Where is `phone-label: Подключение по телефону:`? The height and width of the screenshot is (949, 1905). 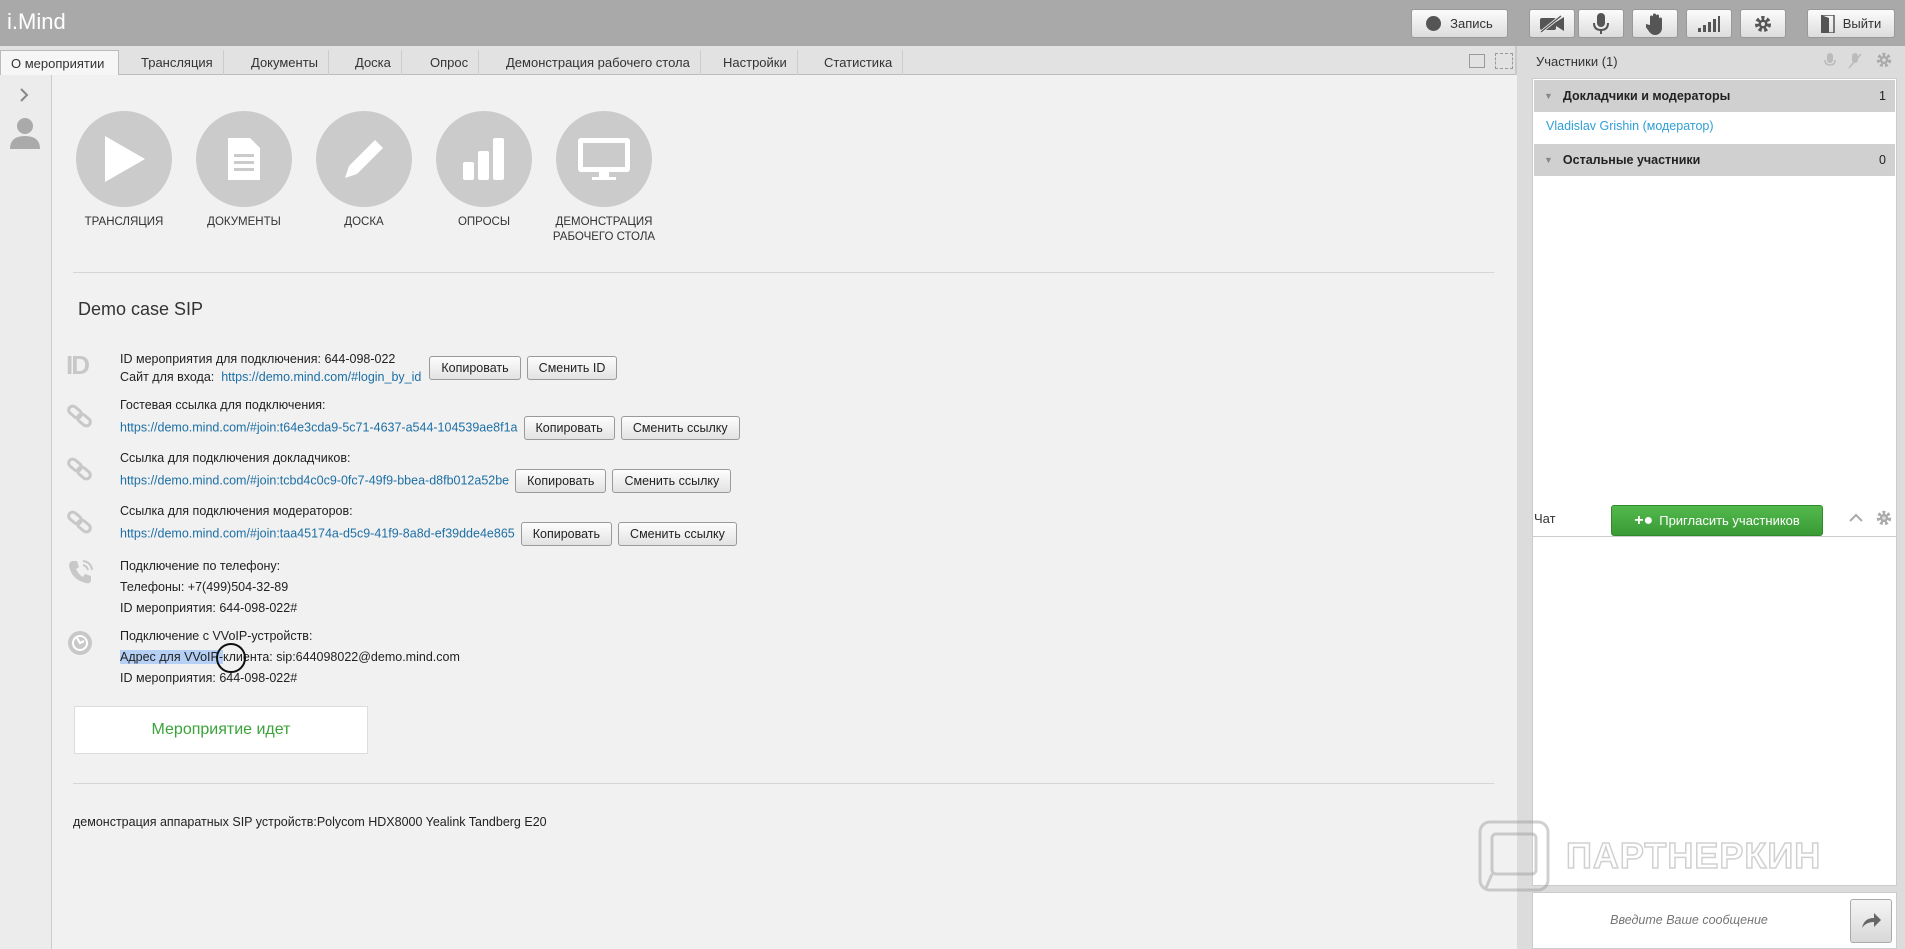
phone-label: Подключение по телефону: is located at coordinates (200, 566).